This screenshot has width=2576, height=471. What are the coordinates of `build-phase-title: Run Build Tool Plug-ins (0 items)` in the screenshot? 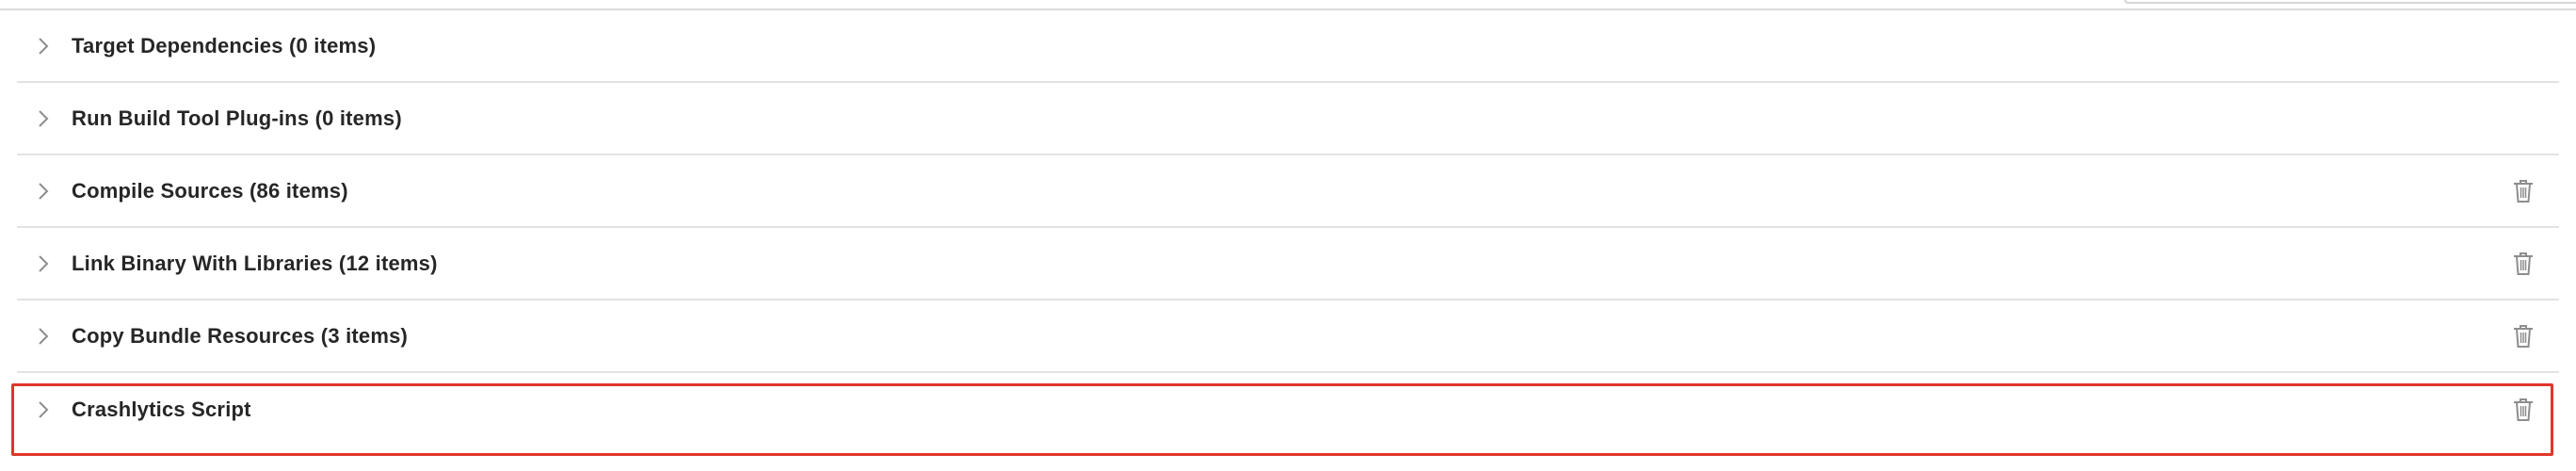 It's located at (237, 118).